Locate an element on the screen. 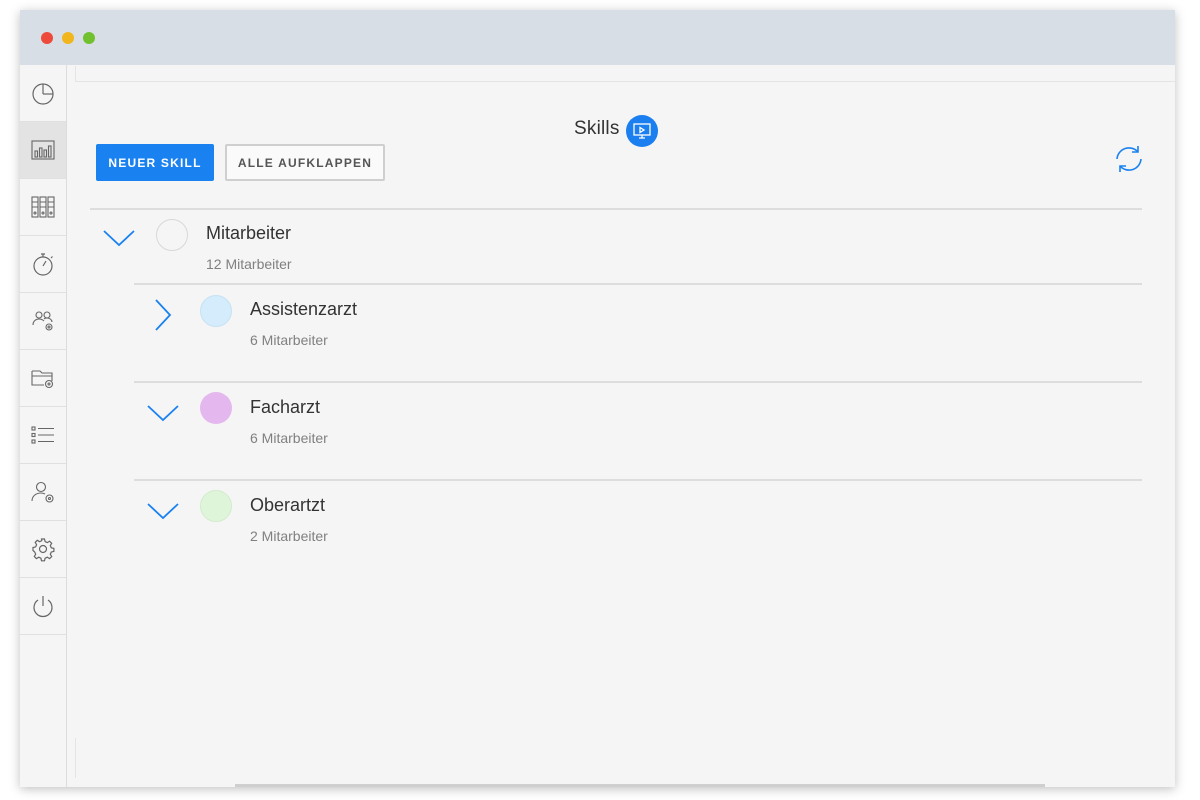 This screenshot has width=1200, height=800. chevron-right-icon is located at coordinates (163, 317).